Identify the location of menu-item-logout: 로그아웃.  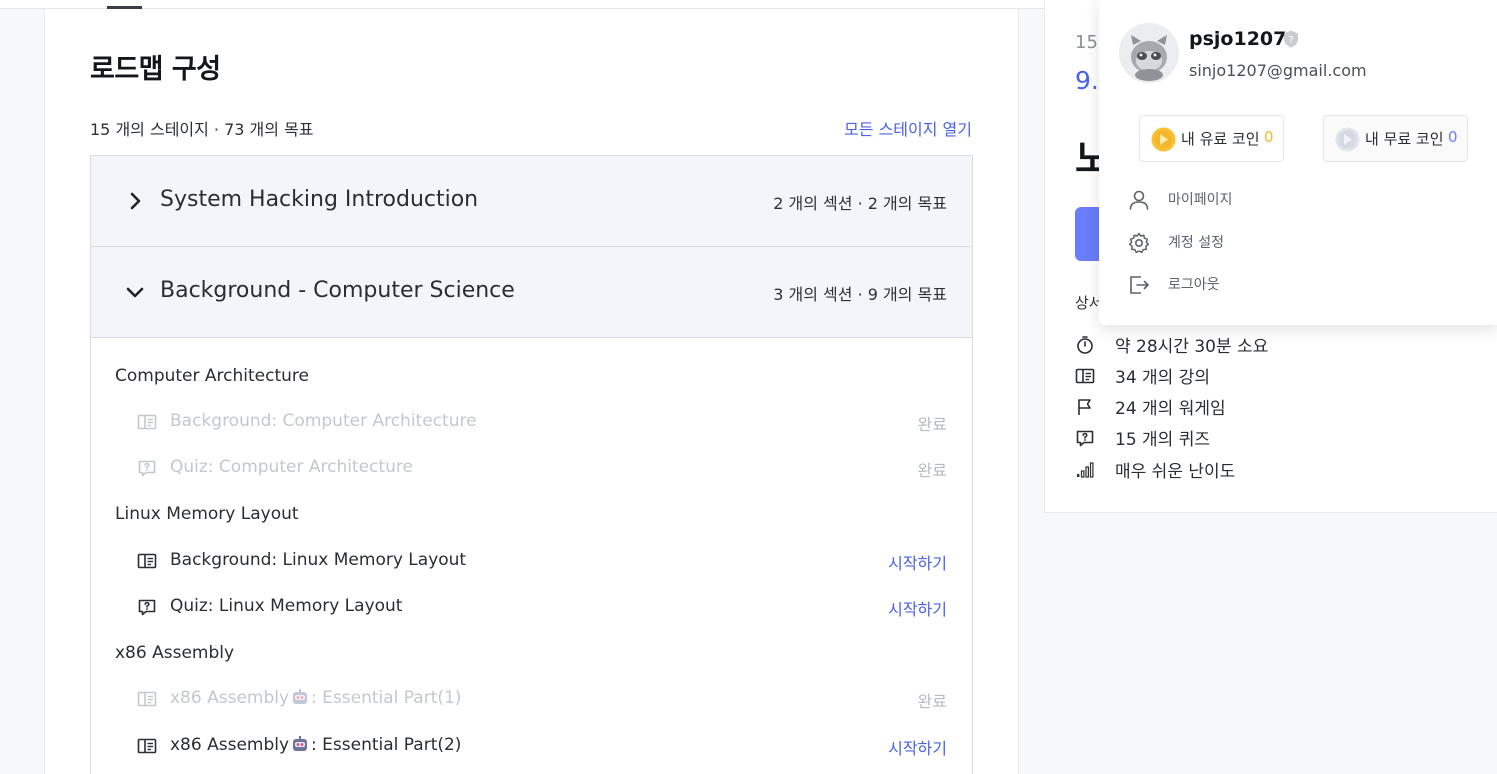
(1297, 284).